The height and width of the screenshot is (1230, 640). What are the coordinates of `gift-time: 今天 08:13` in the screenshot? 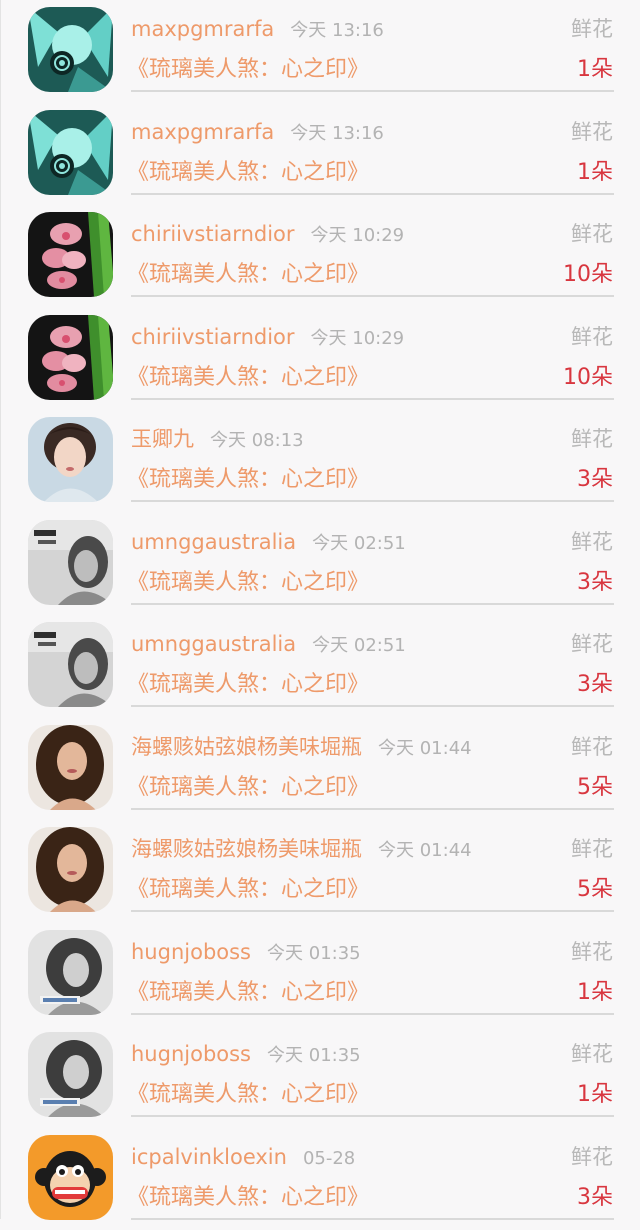 It's located at (257, 440).